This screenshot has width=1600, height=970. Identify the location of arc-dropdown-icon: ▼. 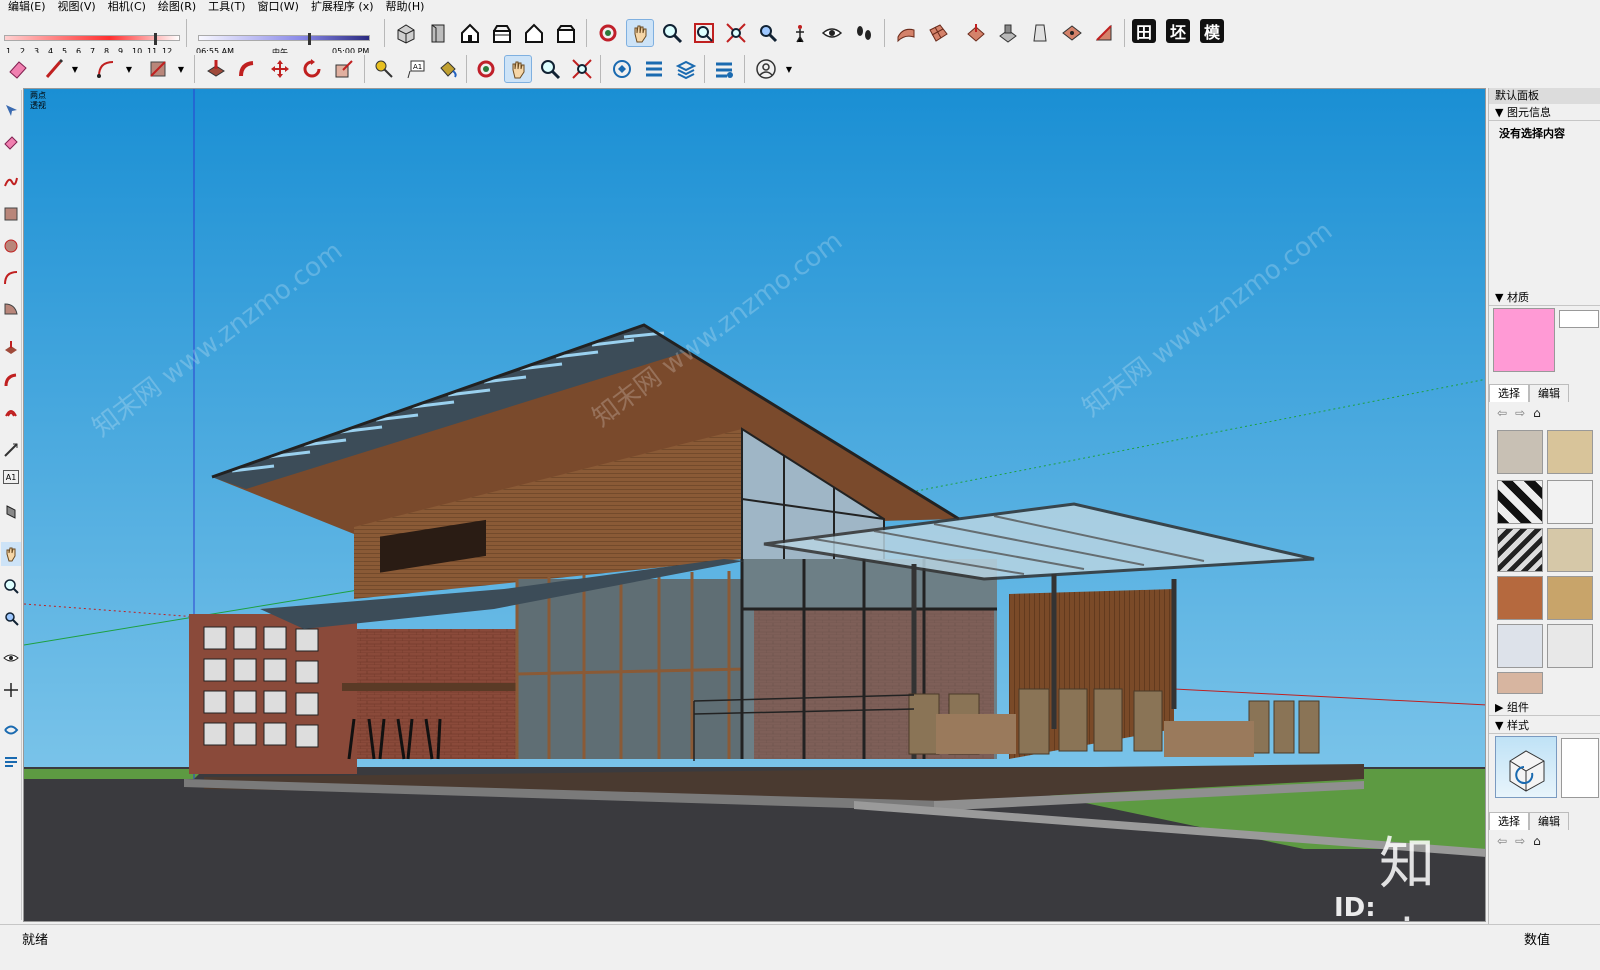
(129, 69).